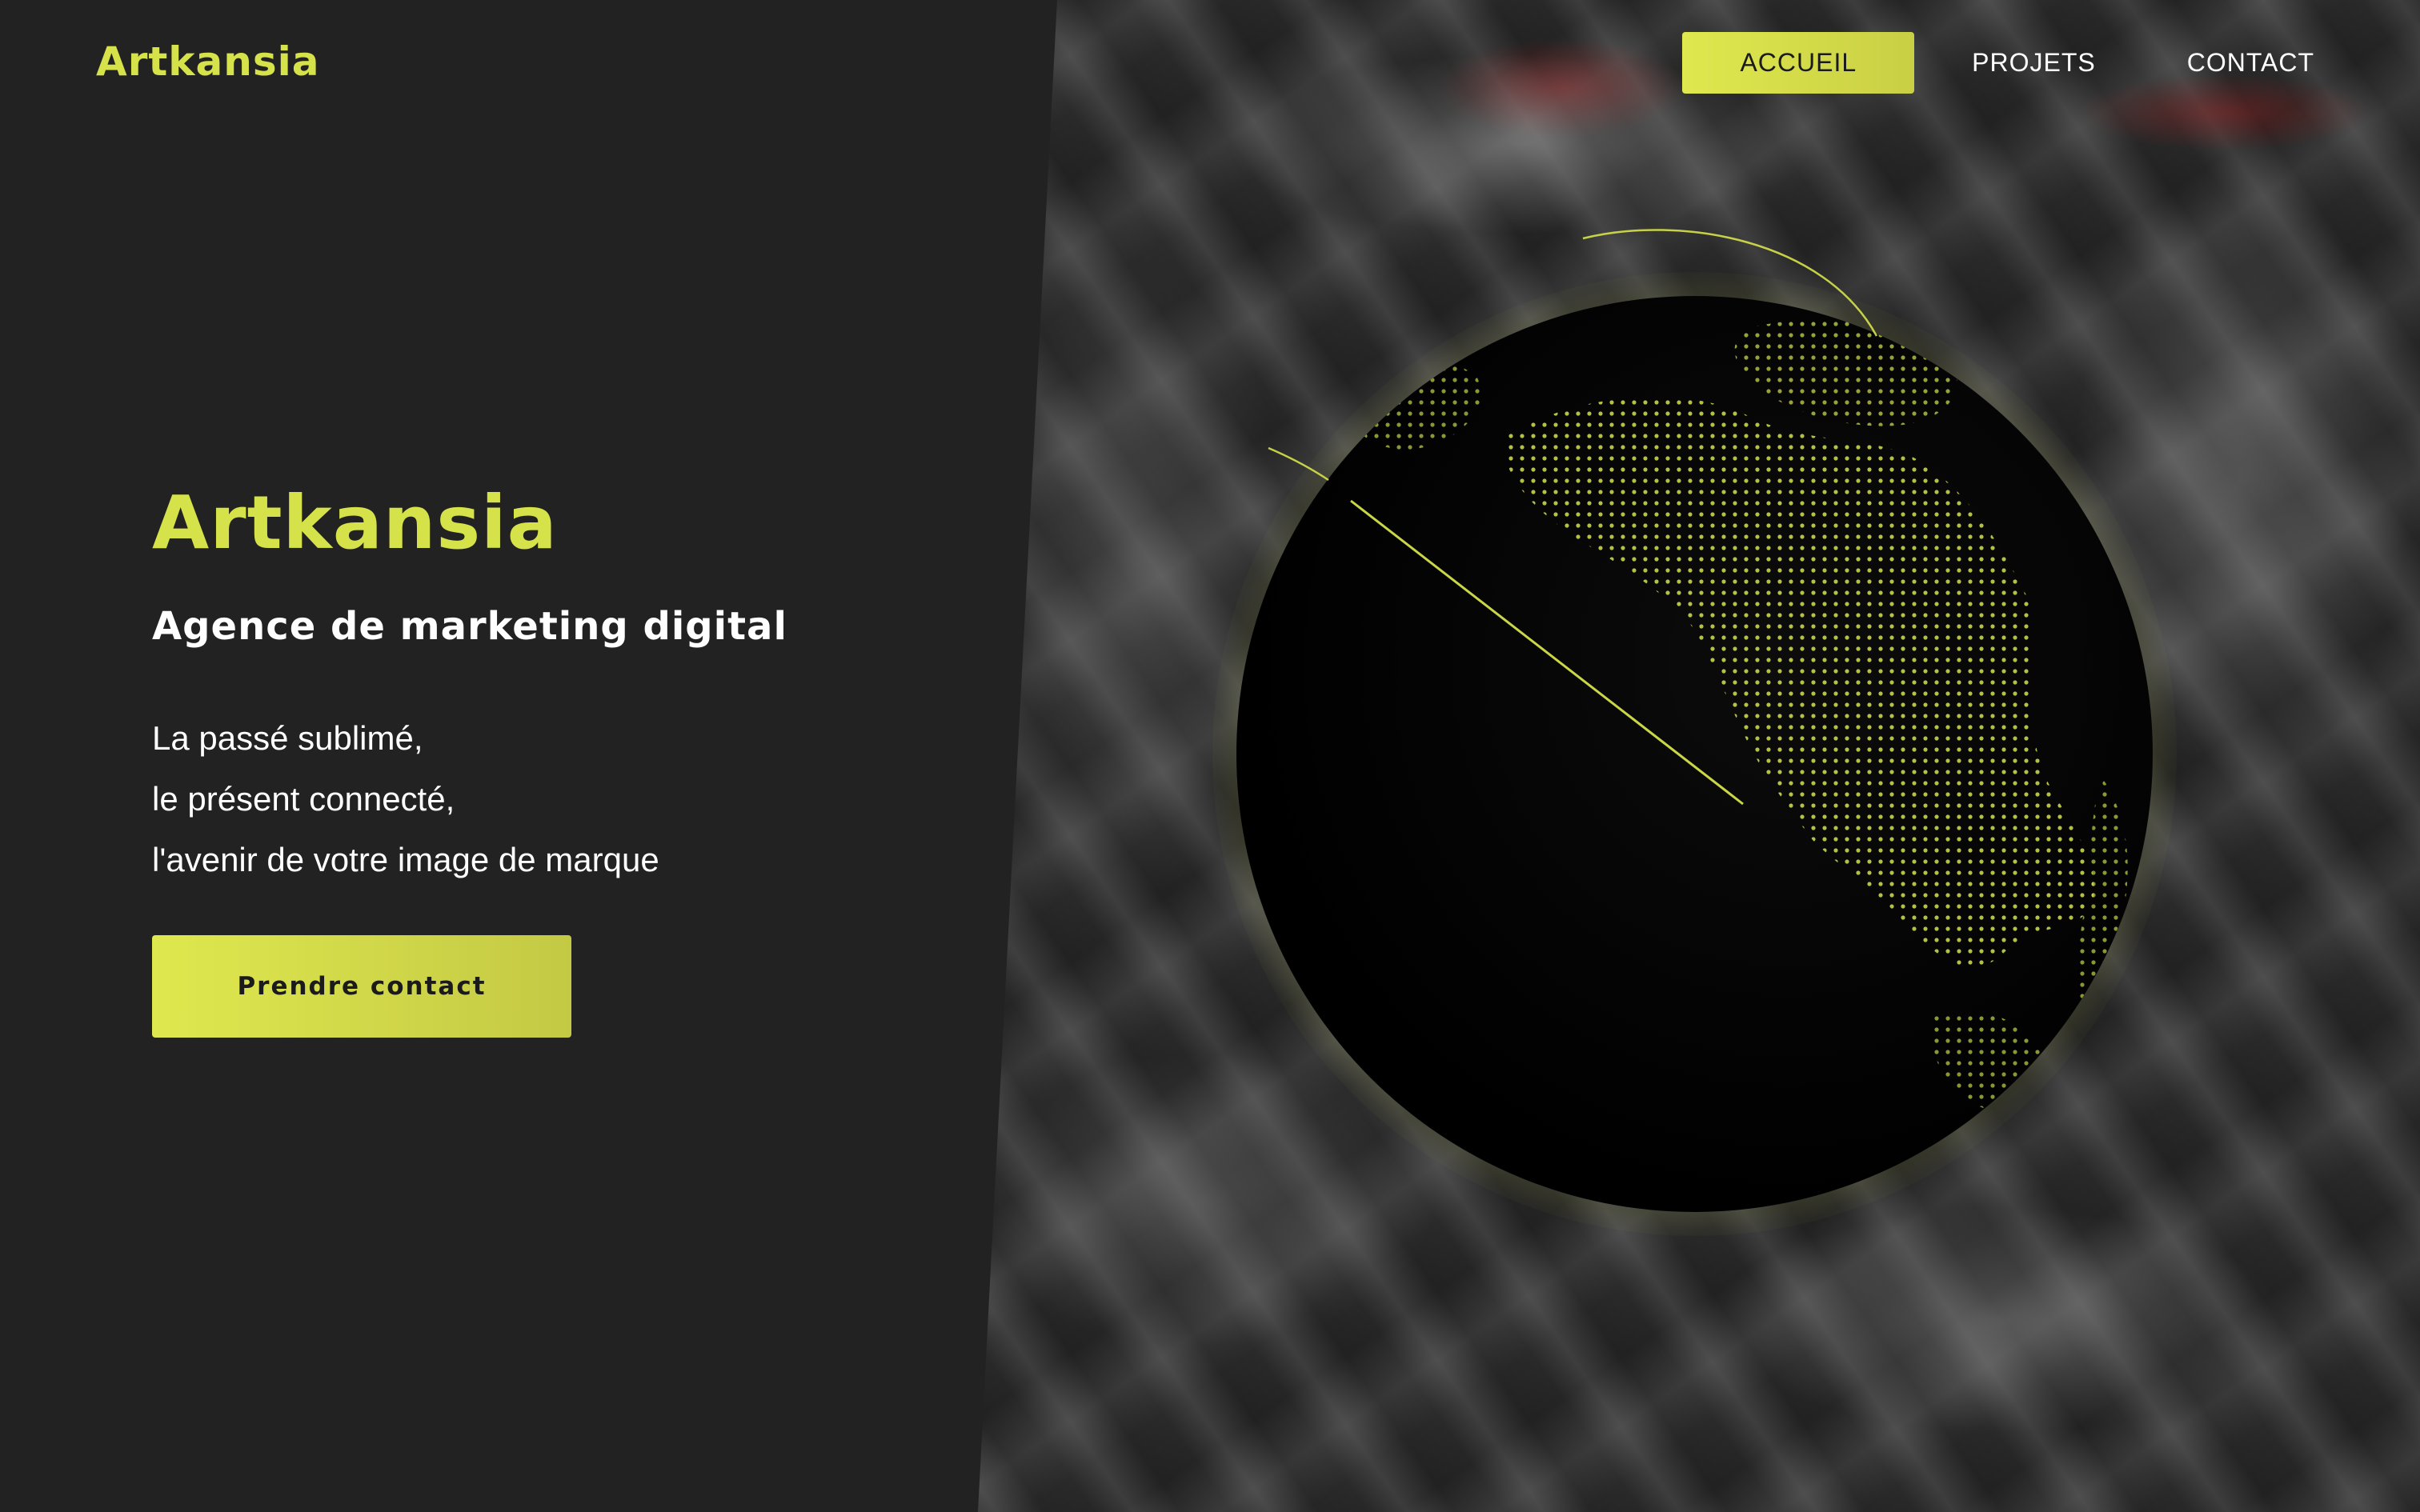 This screenshot has width=2420, height=1512. What do you see at coordinates (2251, 63) in the screenshot?
I see `nav-item-contact: CONTACT` at bounding box center [2251, 63].